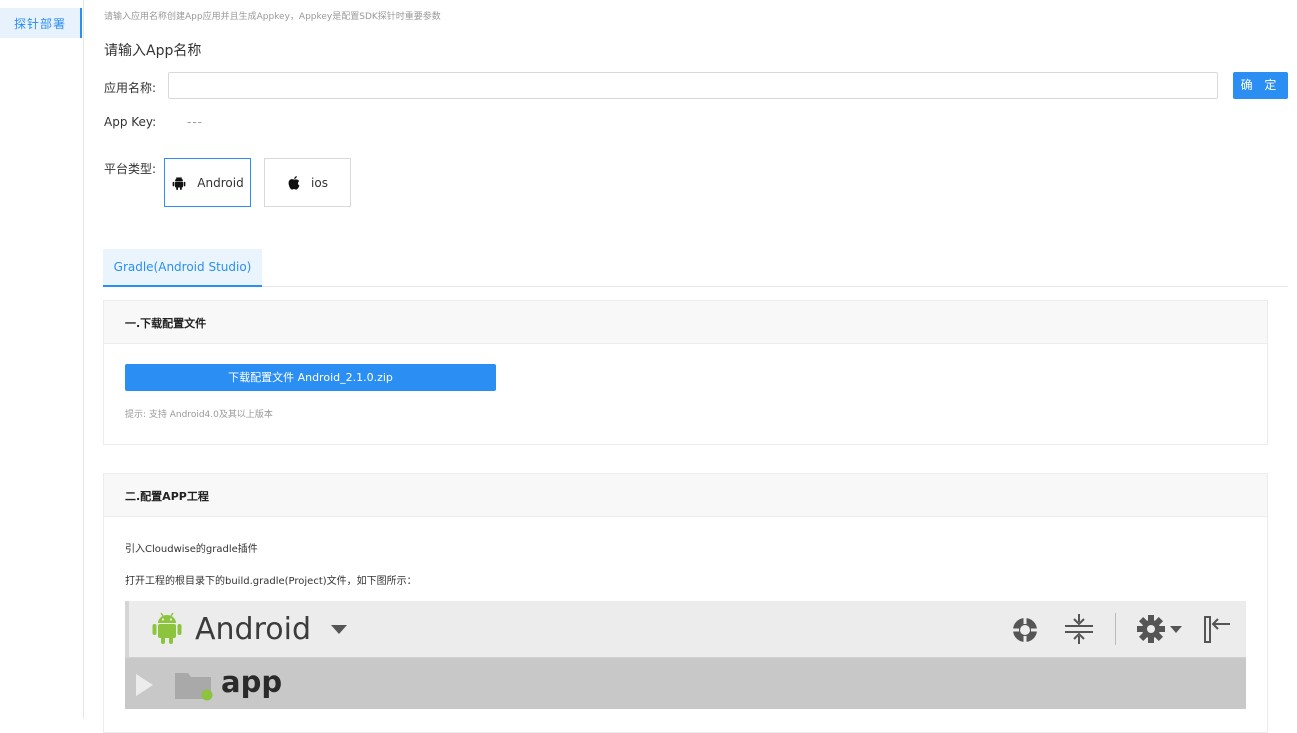 The image size is (1297, 733). Describe the element at coordinates (130, 169) in the screenshot. I see `platform-label: 平台类型:` at that location.